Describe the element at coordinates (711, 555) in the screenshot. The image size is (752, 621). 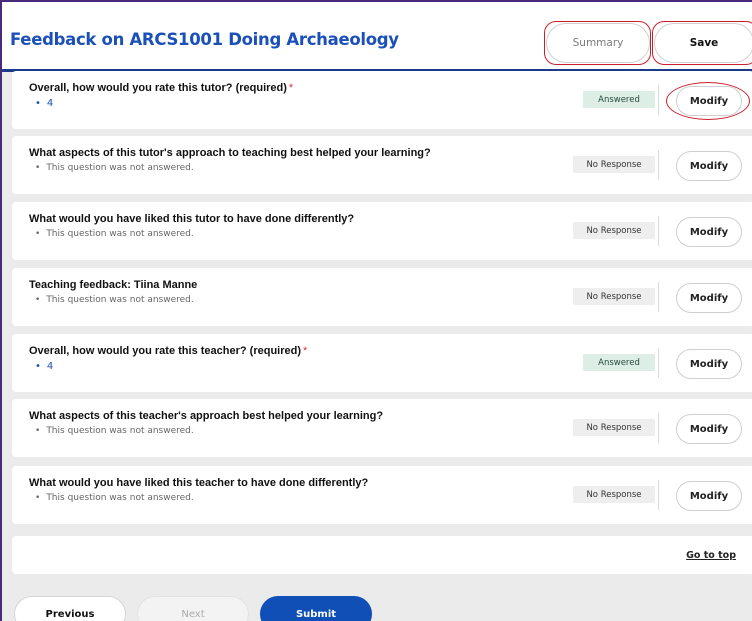
I see `go-to-top-link: Go to top` at that location.